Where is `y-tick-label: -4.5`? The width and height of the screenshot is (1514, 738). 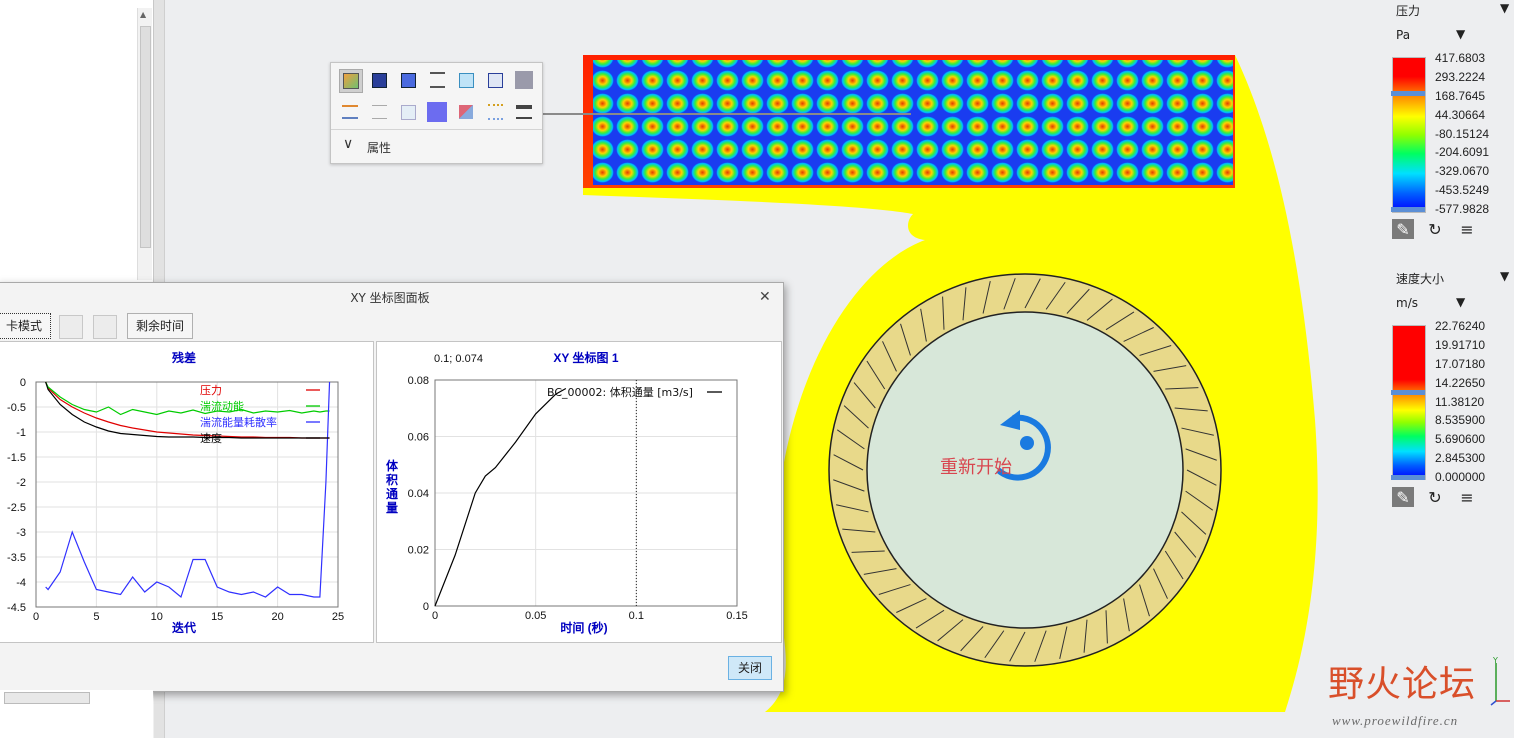
y-tick-label: -4.5 is located at coordinates (16, 608).